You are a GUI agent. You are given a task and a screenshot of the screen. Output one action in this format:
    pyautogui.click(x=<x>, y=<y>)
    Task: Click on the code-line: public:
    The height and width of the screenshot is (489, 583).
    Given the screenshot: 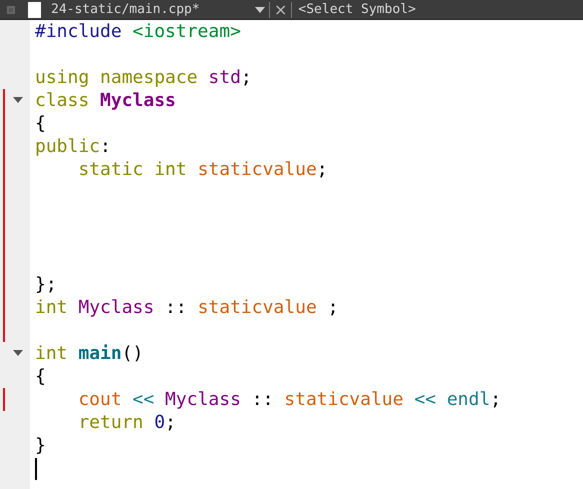 What is the action you would take?
    pyautogui.click(x=73, y=146)
    